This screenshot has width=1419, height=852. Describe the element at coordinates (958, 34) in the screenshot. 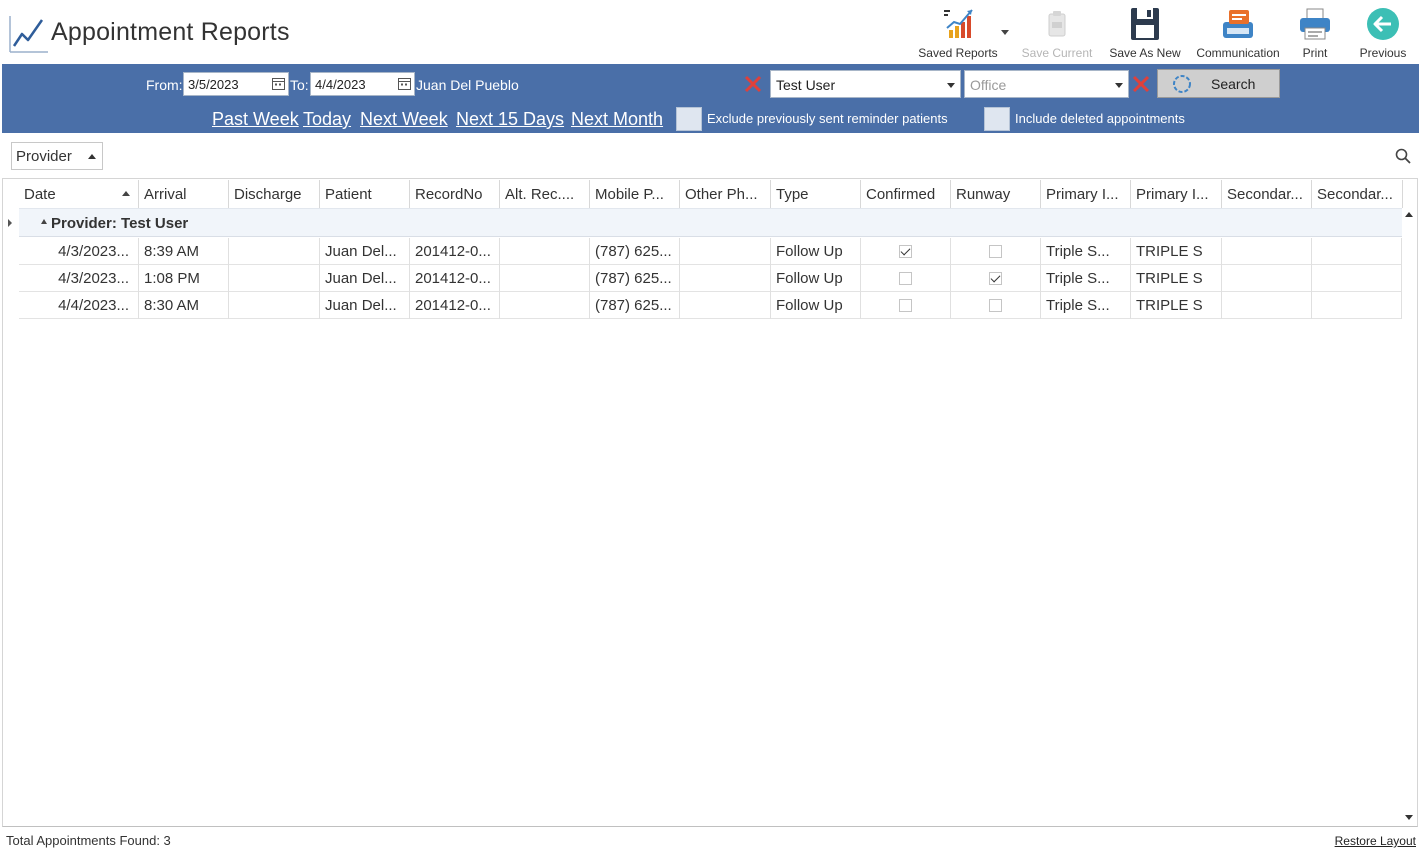

I see `saved-reports-button: Saved Reports` at that location.